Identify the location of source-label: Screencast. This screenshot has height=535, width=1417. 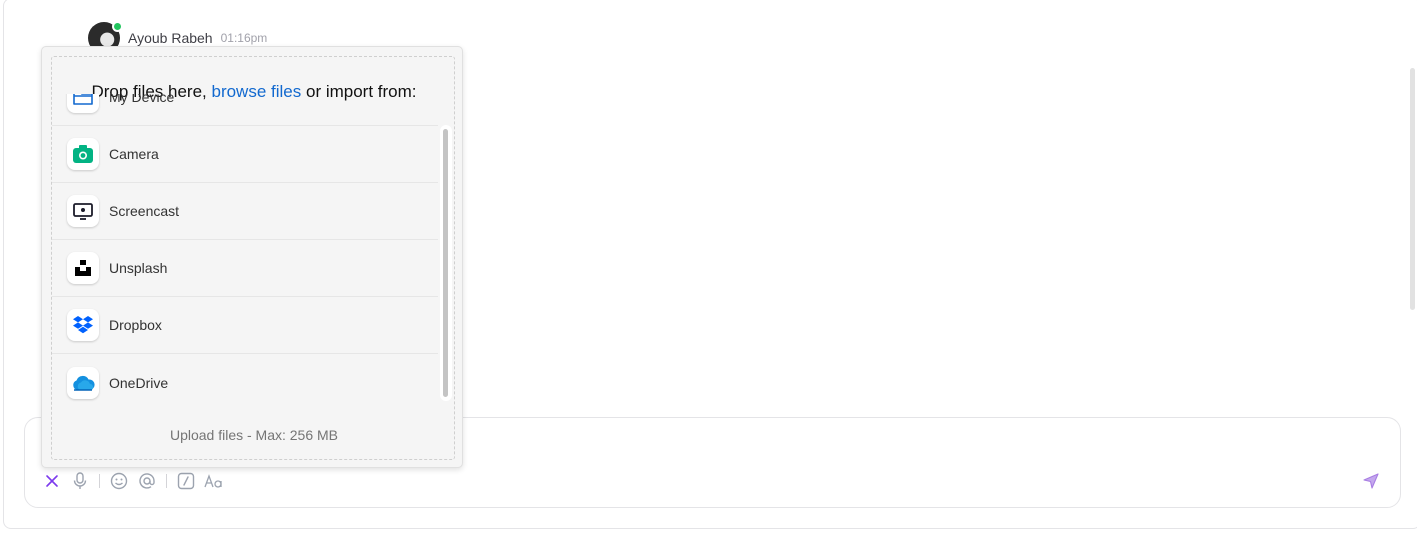
(144, 211).